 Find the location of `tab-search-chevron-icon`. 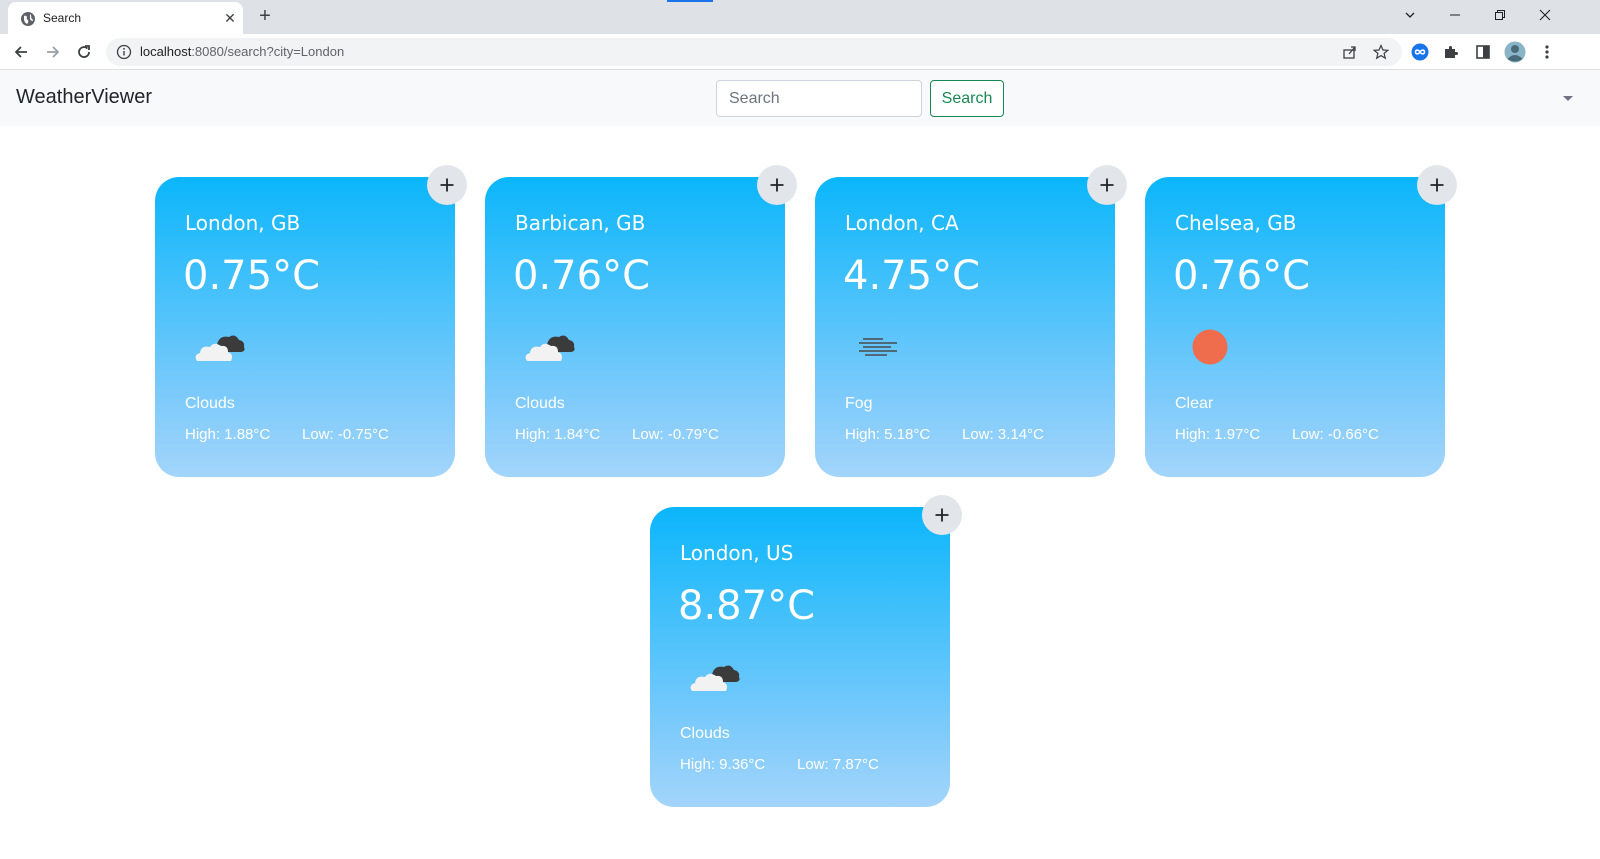

tab-search-chevron-icon is located at coordinates (1410, 15).